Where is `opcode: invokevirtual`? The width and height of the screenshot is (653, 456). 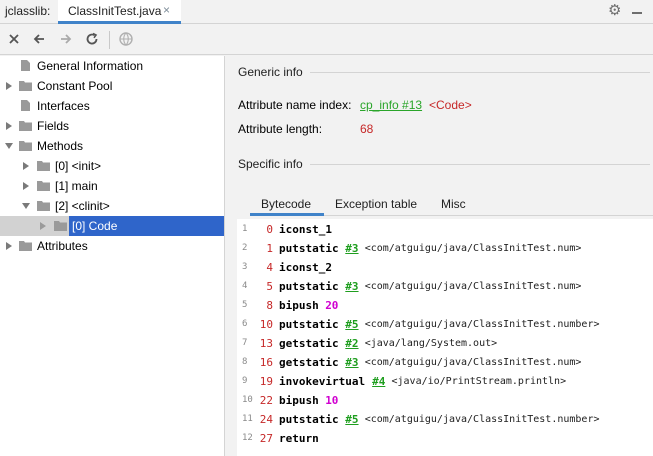 opcode: invokevirtual is located at coordinates (322, 381).